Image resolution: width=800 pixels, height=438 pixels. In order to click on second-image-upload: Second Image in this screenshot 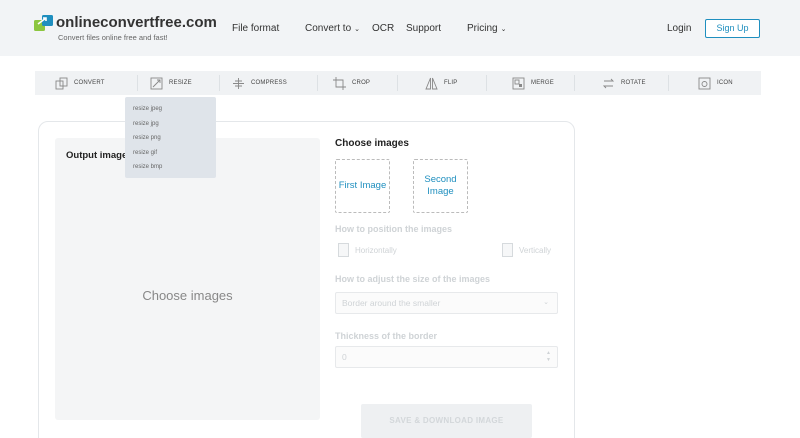, I will do `click(440, 186)`.